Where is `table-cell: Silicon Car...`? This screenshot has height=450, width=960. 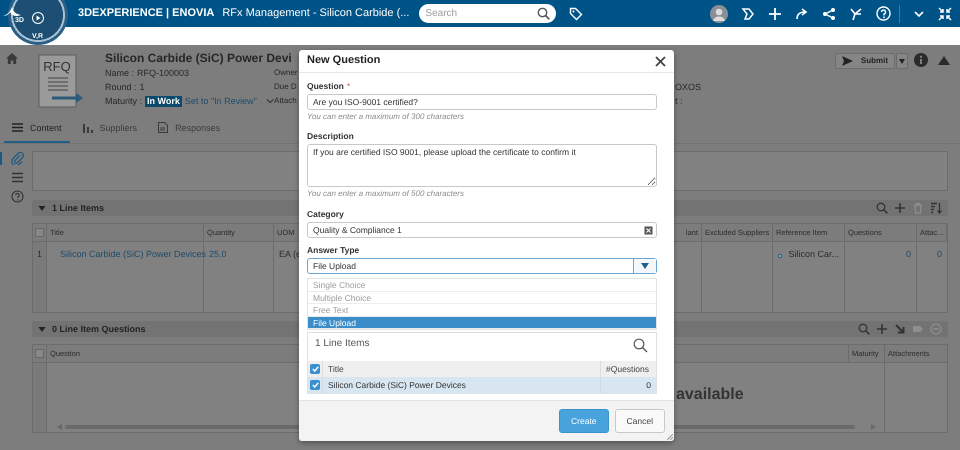
table-cell: Silicon Car... is located at coordinates (813, 254).